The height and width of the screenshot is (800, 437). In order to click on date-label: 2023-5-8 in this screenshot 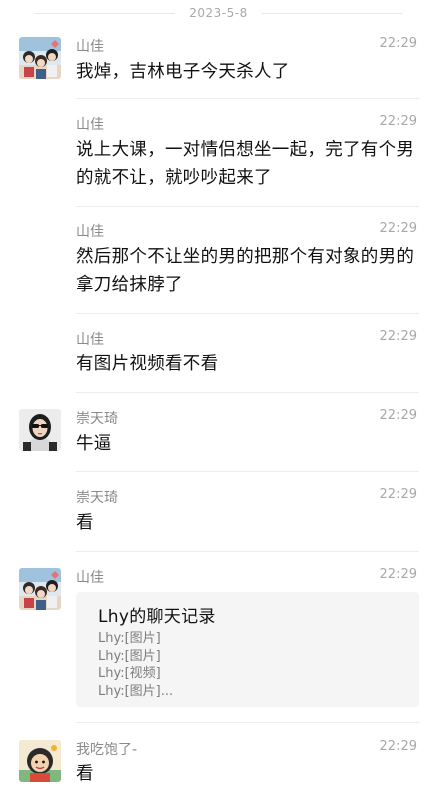, I will do `click(218, 13)`.